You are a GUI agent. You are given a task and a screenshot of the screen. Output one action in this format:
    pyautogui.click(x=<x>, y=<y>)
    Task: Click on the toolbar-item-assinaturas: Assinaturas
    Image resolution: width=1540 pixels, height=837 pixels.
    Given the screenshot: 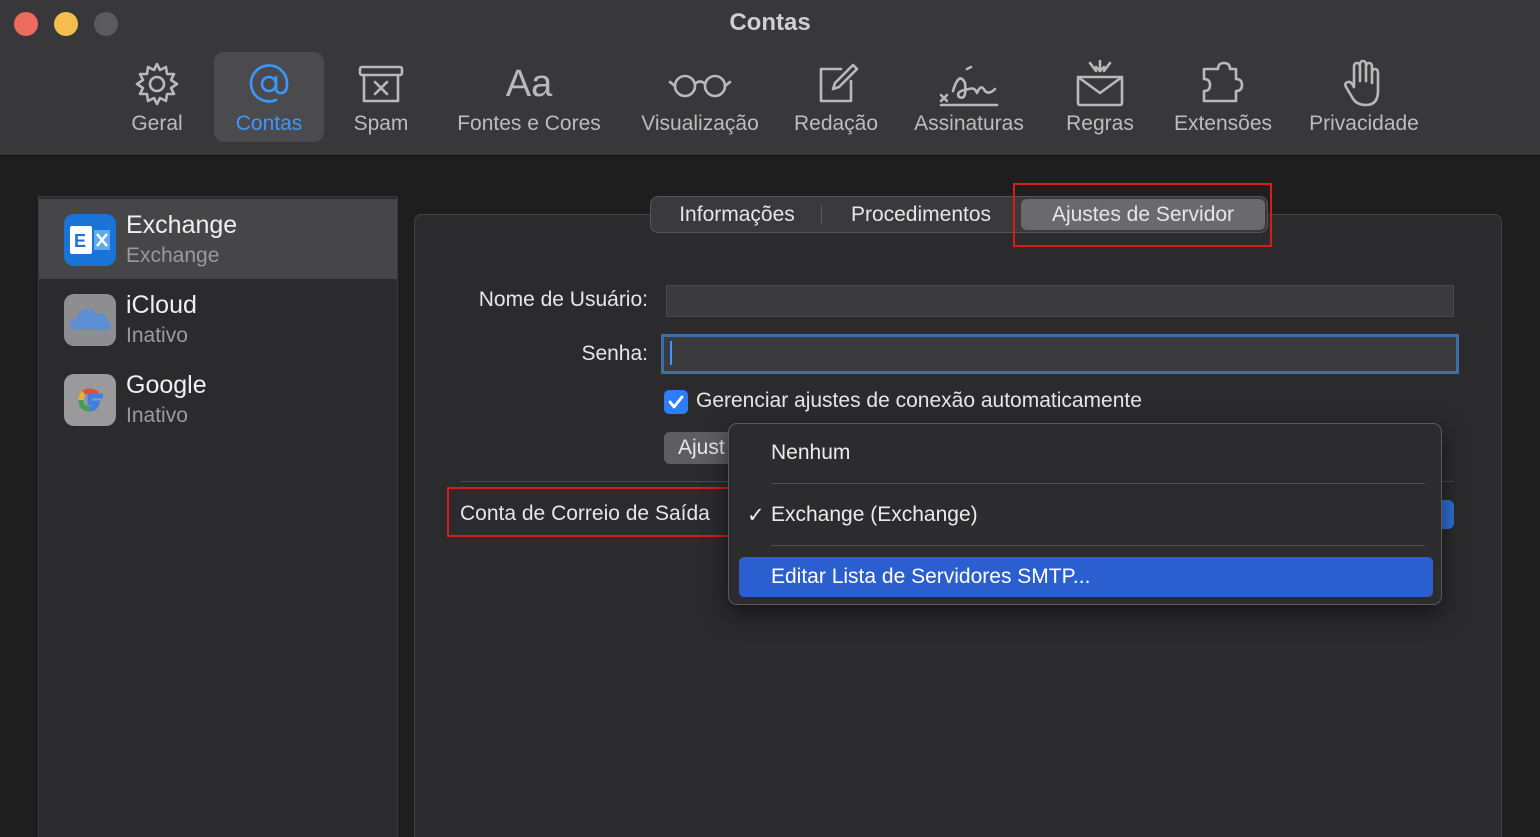 What is the action you would take?
    pyautogui.click(x=969, y=97)
    